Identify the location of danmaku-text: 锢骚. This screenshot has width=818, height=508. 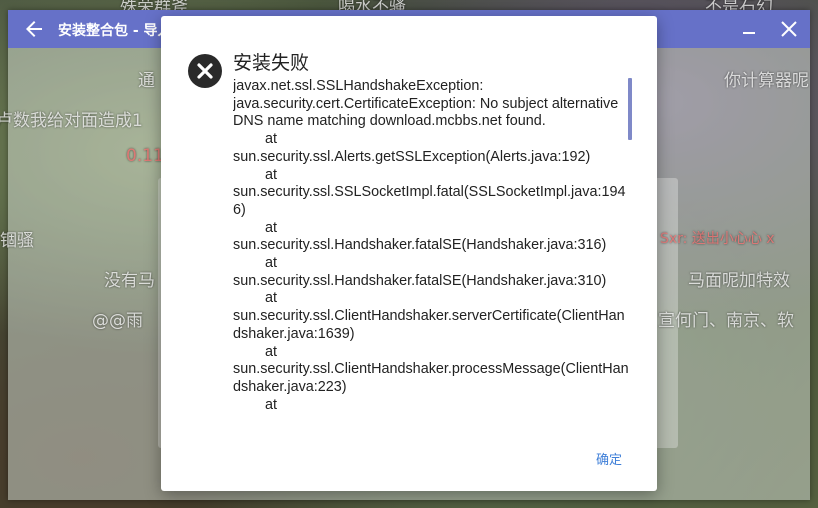
(17, 241).